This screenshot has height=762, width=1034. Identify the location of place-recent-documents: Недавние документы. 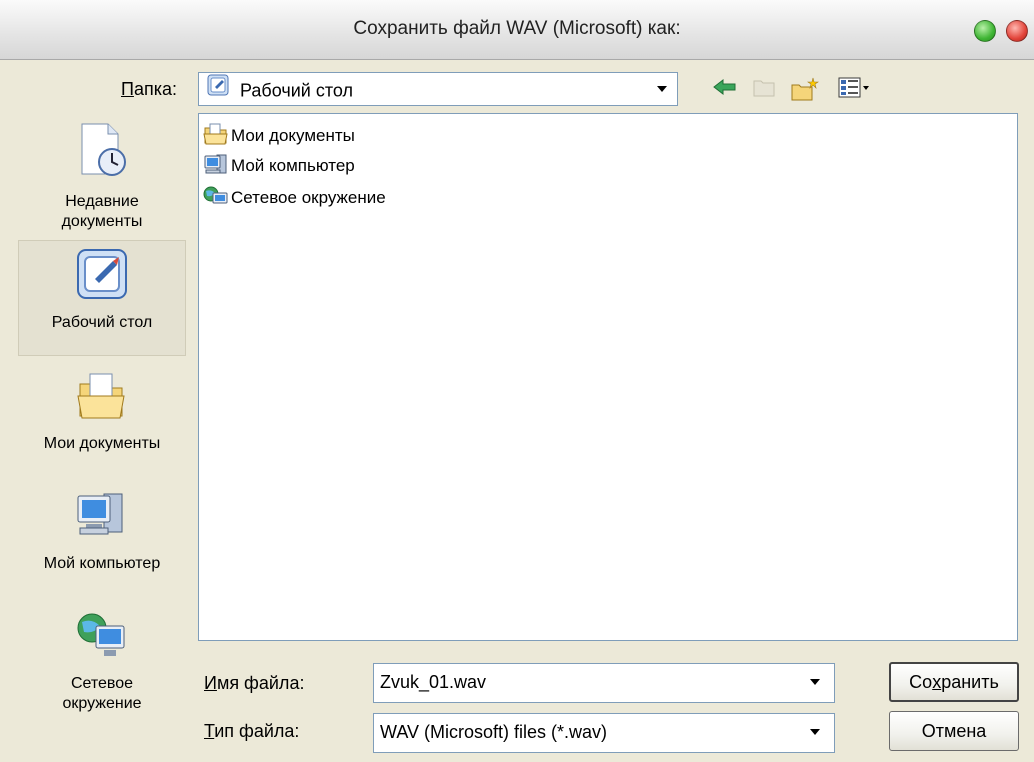
(102, 178).